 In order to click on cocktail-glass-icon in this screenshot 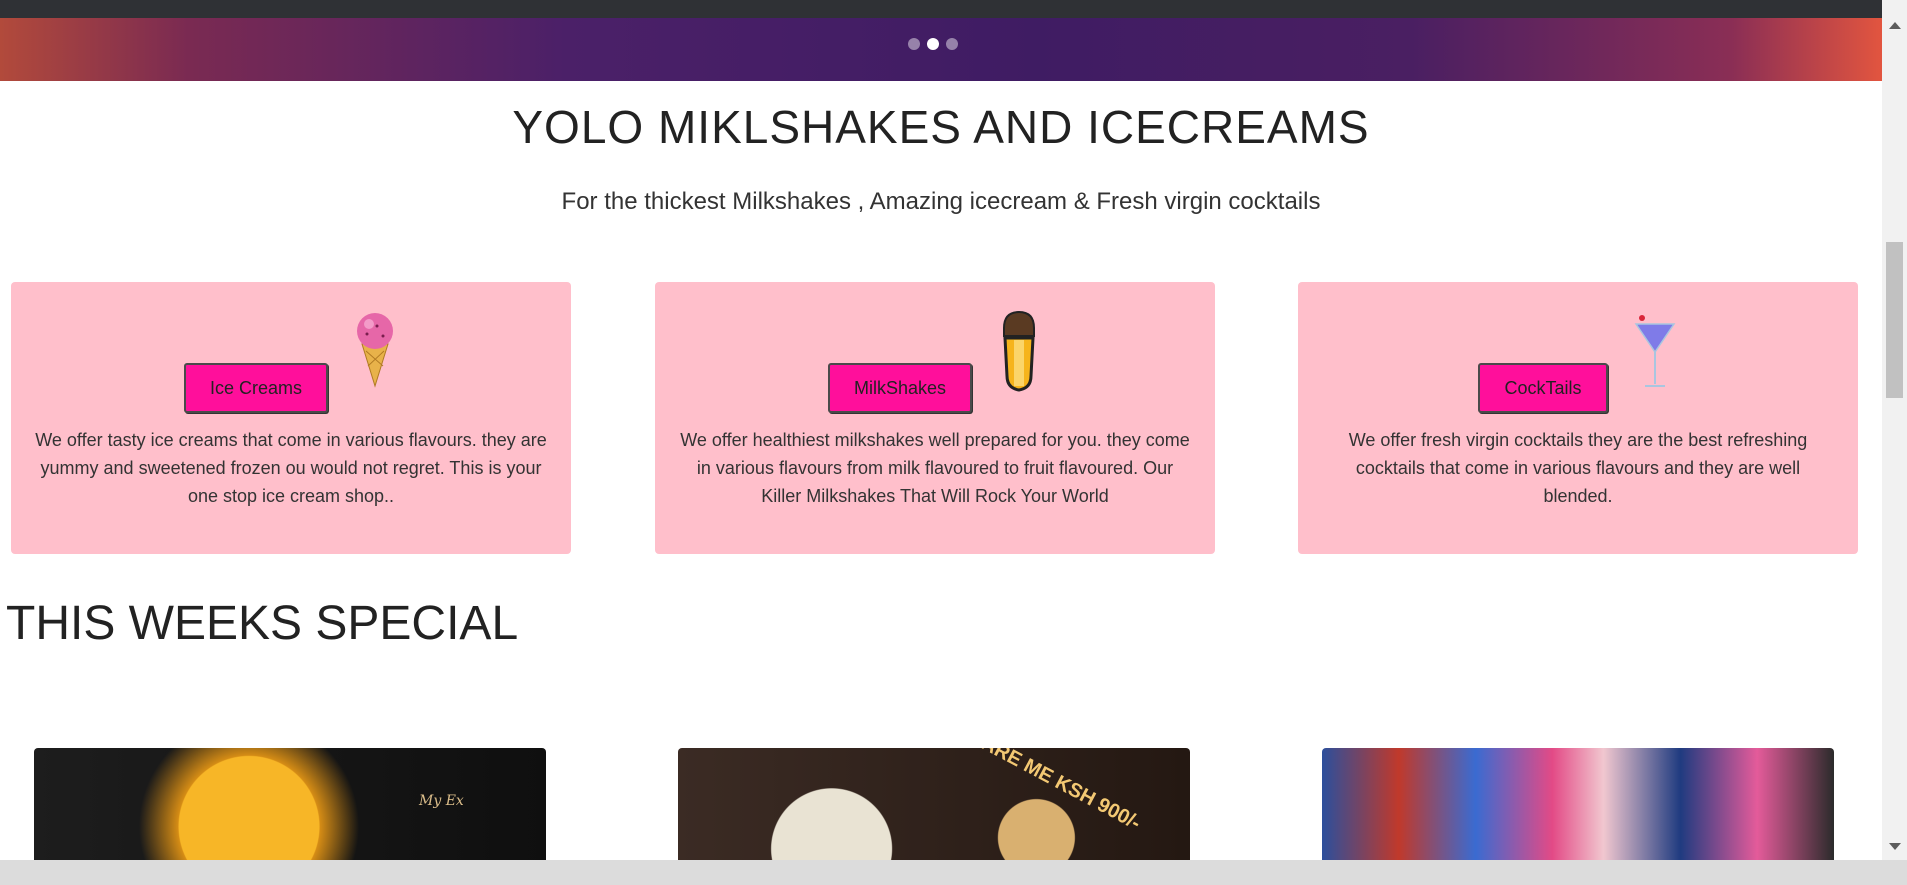, I will do `click(1654, 351)`.